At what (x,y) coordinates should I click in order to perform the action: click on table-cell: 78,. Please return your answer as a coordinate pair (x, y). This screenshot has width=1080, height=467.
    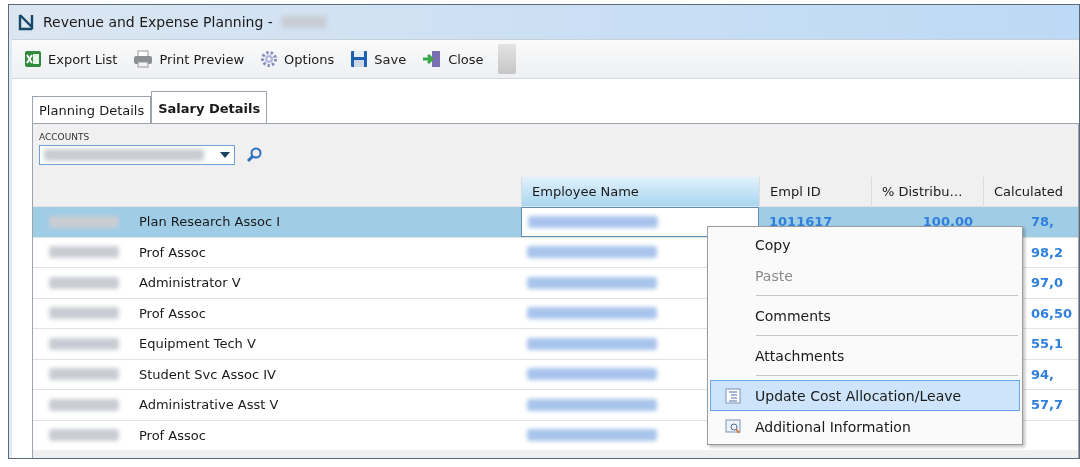
    Looking at the image, I should click on (1043, 222).